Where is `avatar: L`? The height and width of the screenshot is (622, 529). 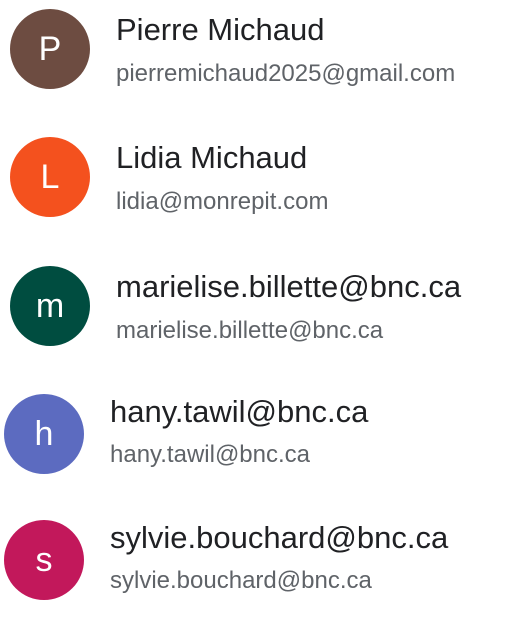
avatar: L is located at coordinates (50, 177).